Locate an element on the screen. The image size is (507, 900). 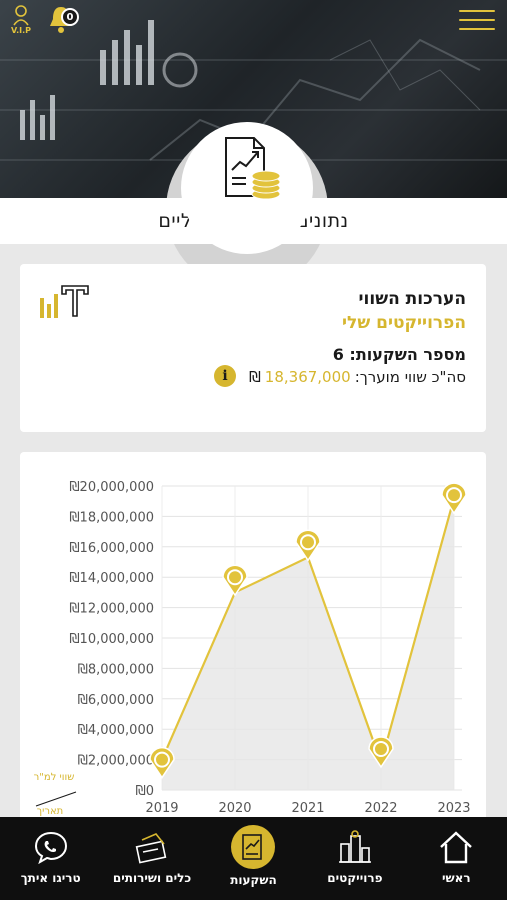
nav-label-home: ראשי is located at coordinates (456, 878).